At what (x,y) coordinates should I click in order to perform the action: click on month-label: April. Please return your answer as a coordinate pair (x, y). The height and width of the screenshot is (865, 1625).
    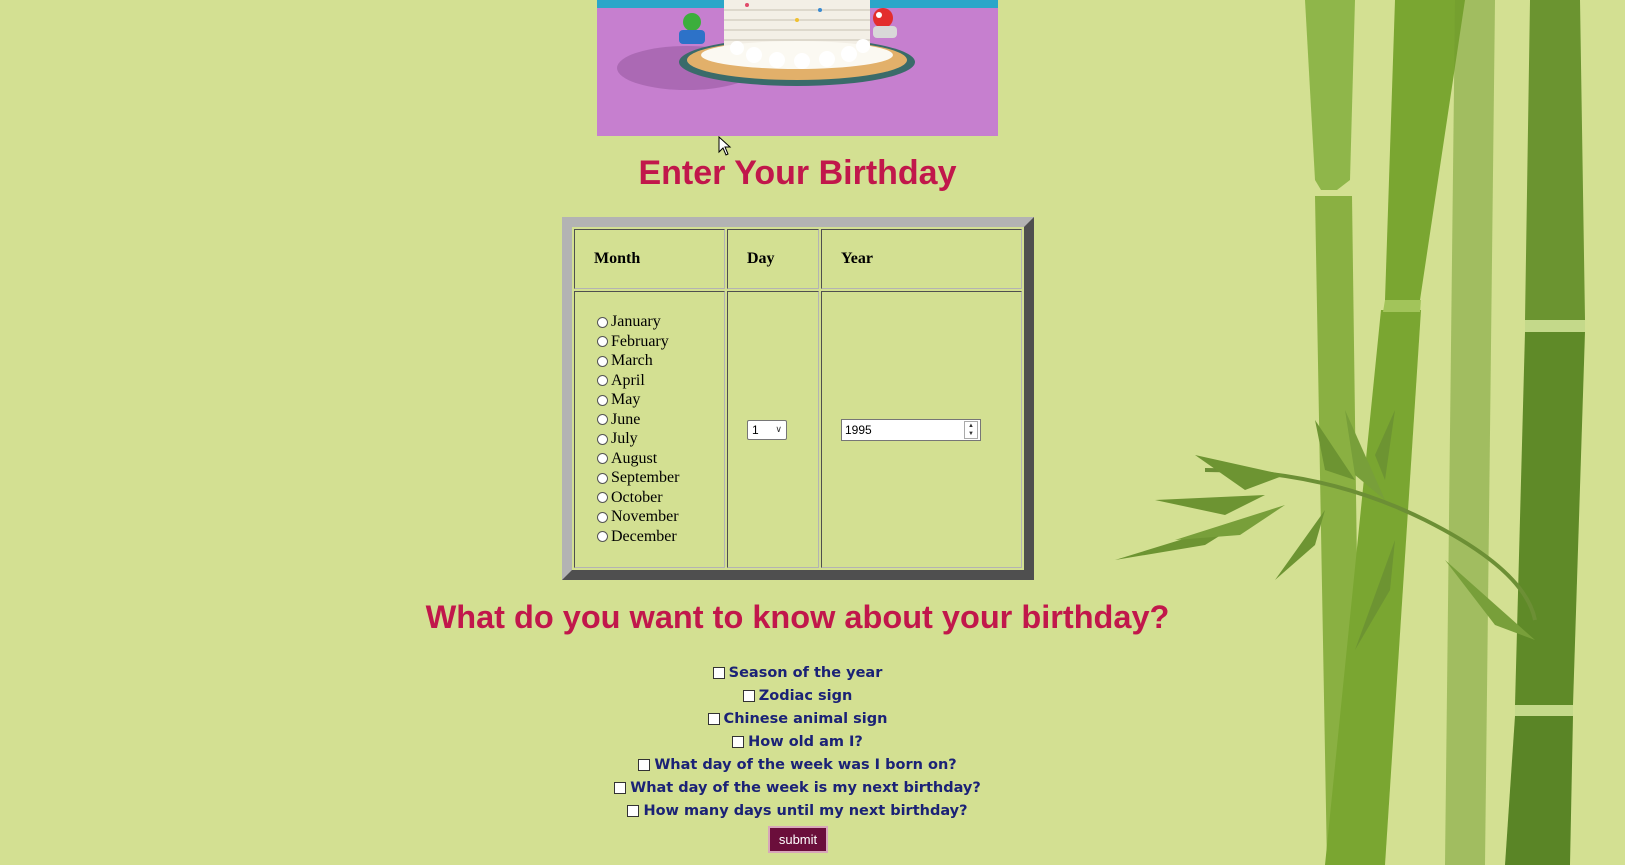
    Looking at the image, I should click on (628, 380).